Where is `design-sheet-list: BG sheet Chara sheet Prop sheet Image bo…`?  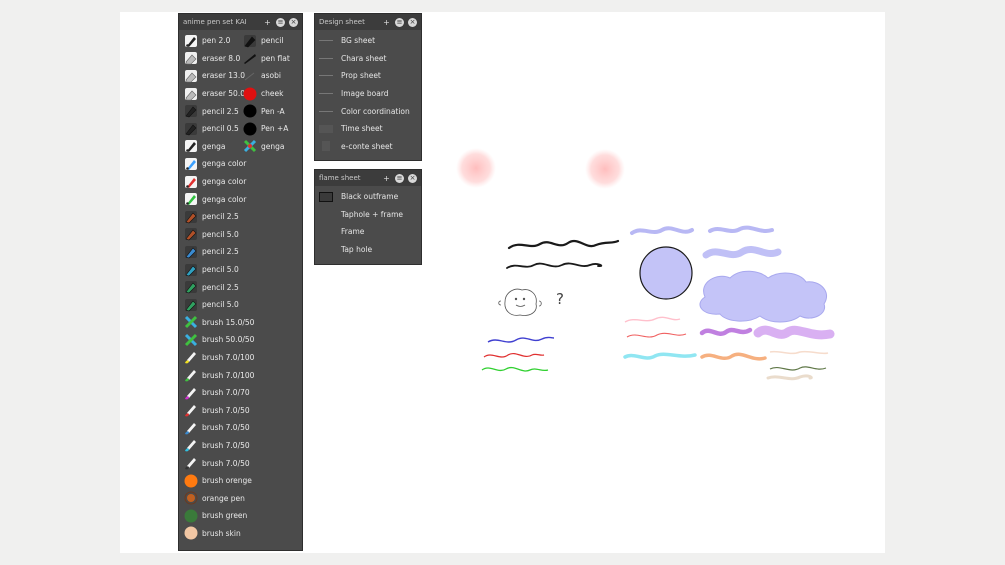 design-sheet-list: BG sheet Chara sheet Prop sheet Image bo… is located at coordinates (368, 92).